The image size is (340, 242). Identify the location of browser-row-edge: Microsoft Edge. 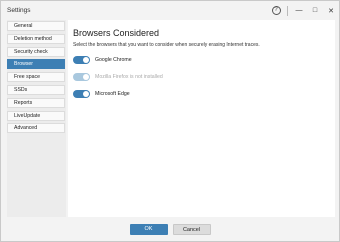
(204, 93).